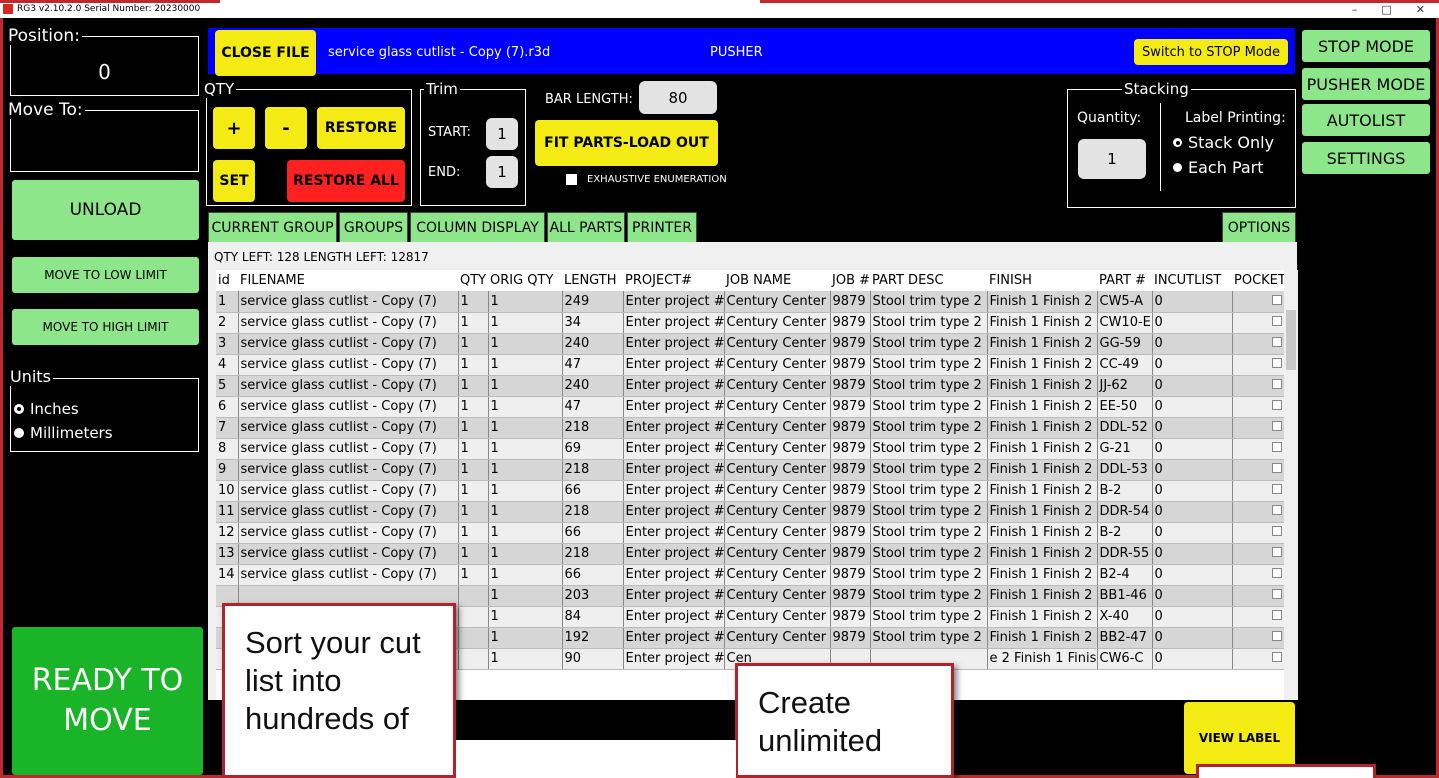  I want to click on table-cell: 240, so click(593, 344).